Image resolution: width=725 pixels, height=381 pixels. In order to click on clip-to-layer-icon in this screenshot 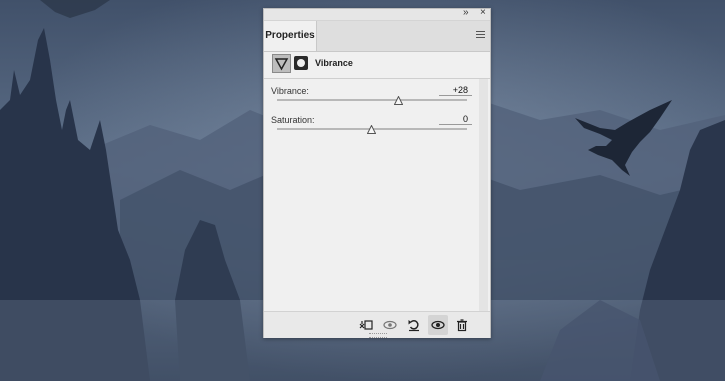, I will do `click(366, 325)`.